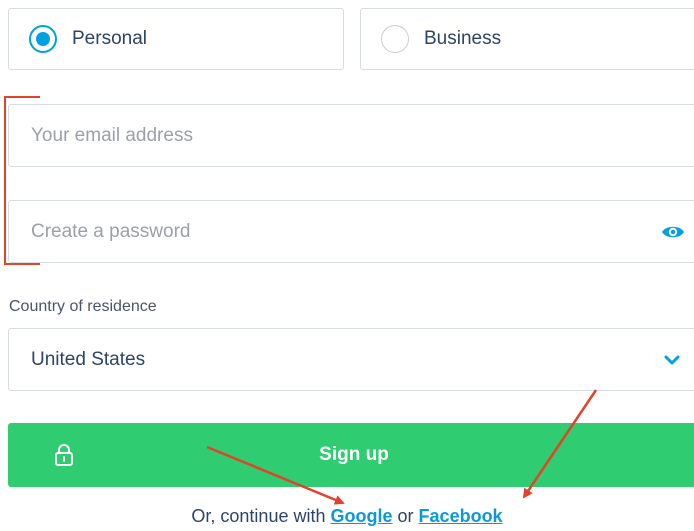 The image size is (694, 531). Describe the element at coordinates (395, 39) in the screenshot. I see `radio-unselected-icon` at that location.